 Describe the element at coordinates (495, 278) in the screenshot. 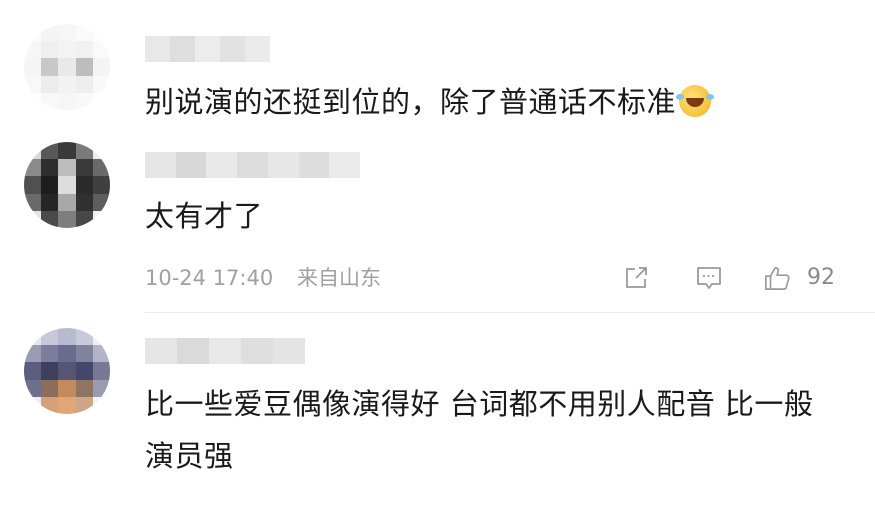

I see `comment-meta: 10-24 17:40 来自山东 92` at that location.